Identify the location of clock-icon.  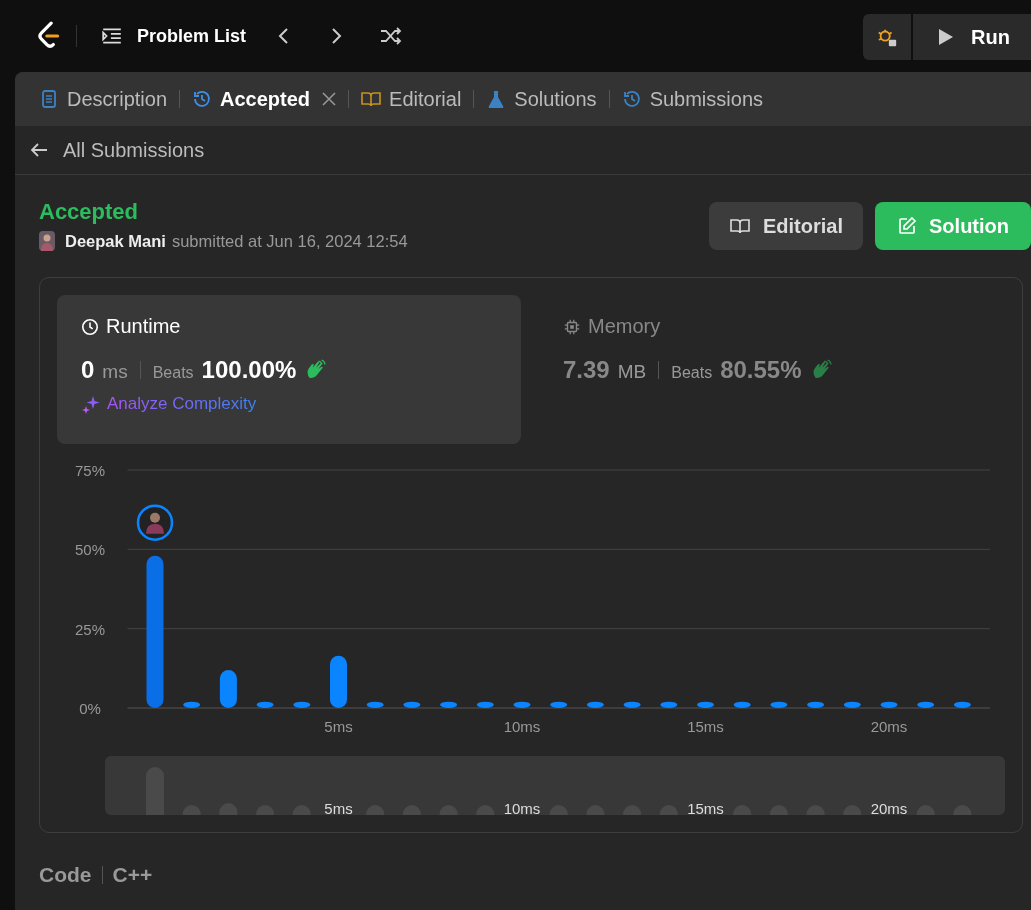
(90, 326).